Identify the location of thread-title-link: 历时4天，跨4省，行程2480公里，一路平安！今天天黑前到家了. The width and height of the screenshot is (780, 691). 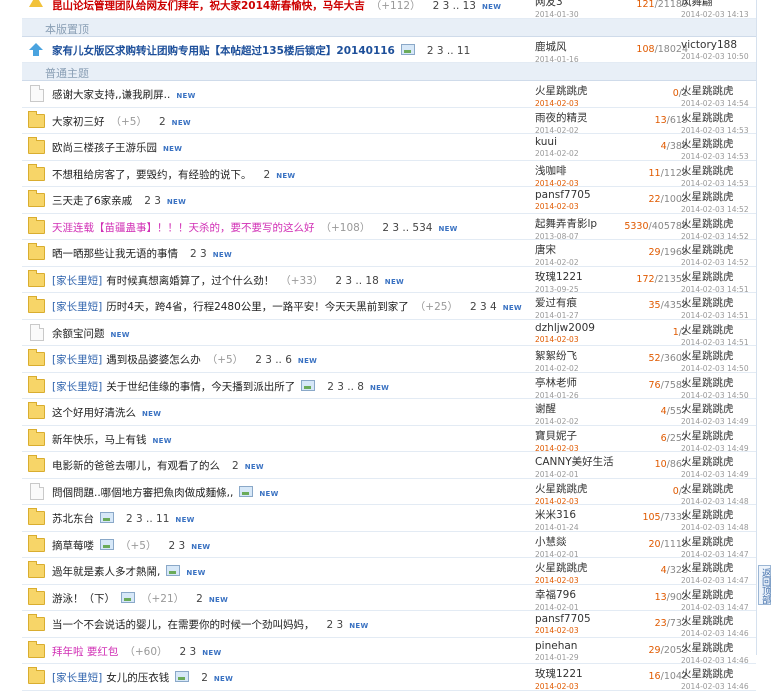
(257, 307).